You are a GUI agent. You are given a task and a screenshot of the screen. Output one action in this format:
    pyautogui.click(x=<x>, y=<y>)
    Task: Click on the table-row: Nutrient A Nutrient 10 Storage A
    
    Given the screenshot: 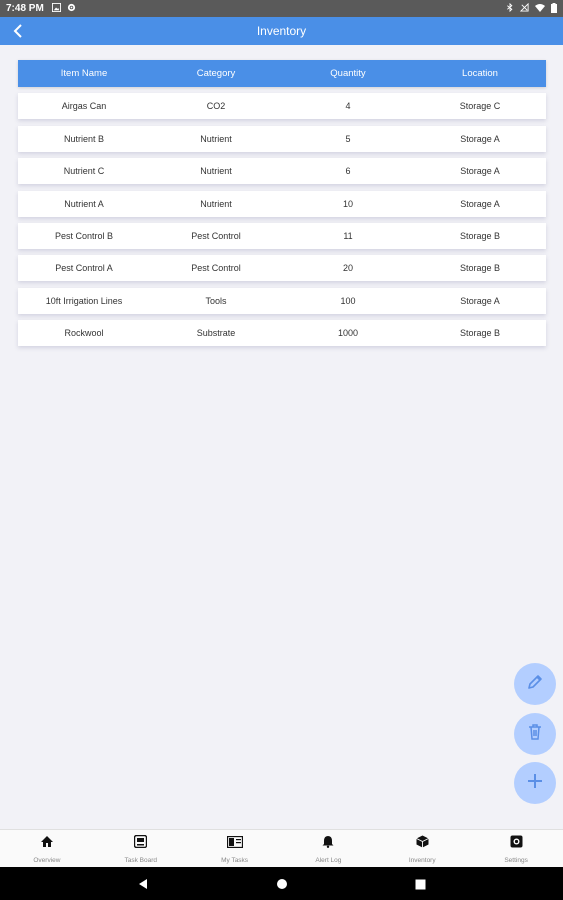 What is the action you would take?
    pyautogui.click(x=282, y=203)
    